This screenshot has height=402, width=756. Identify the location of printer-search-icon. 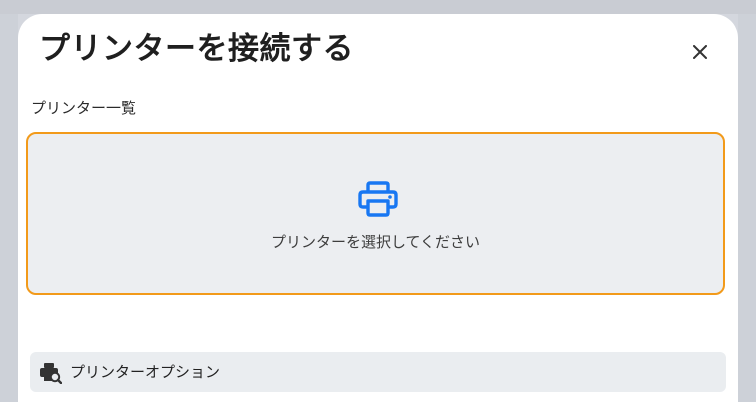
(51, 373).